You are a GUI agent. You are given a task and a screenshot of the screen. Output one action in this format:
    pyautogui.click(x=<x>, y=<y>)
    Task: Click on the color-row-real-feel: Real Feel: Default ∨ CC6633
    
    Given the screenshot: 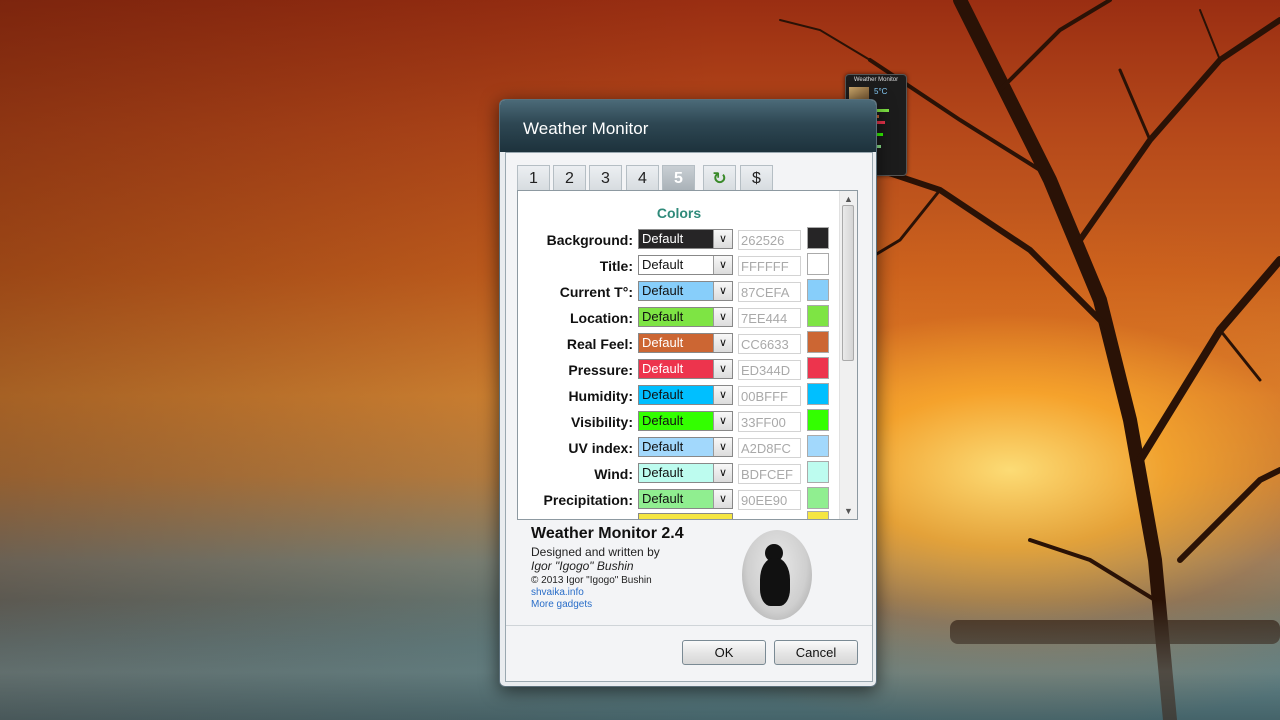 What is the action you would take?
    pyautogui.click(x=679, y=343)
    